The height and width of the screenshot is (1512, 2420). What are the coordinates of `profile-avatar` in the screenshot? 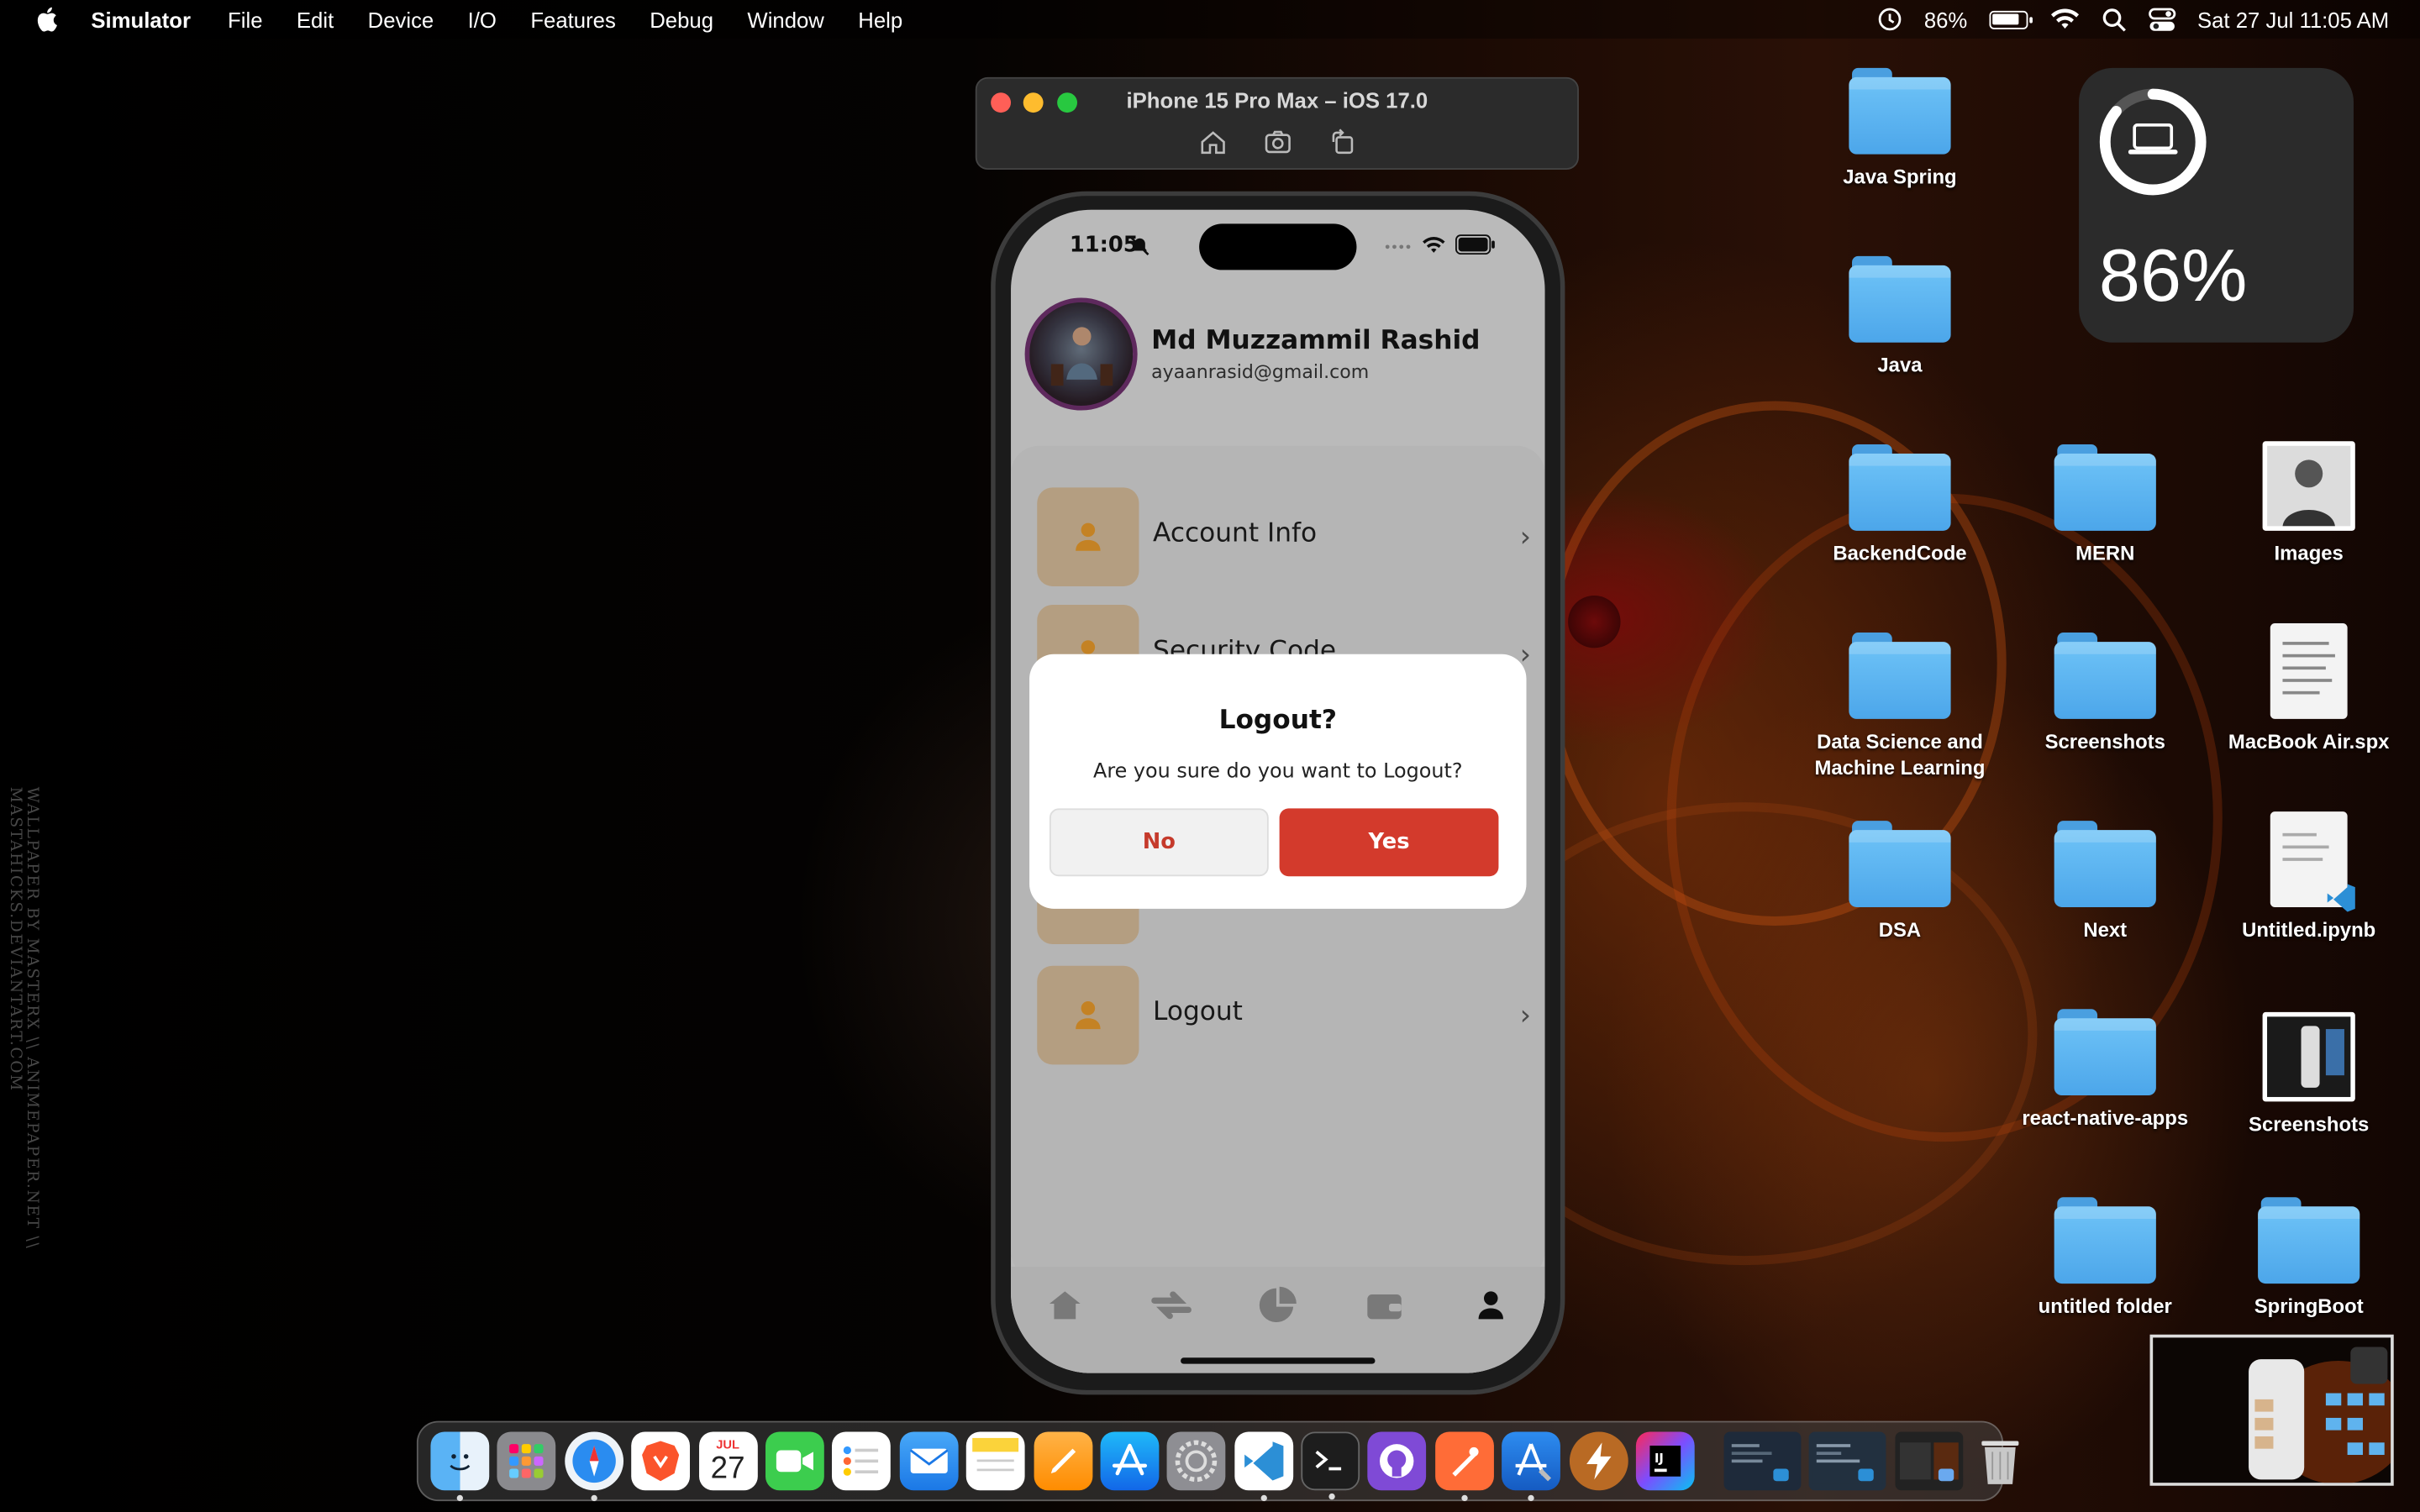 It's located at (1081, 354).